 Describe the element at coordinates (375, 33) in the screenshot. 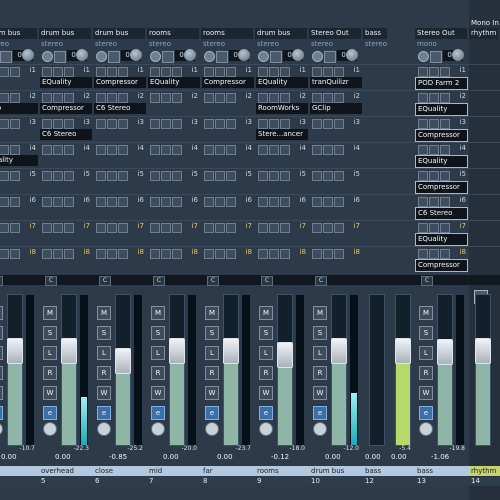

I see `channel-output-routing: bass` at that location.